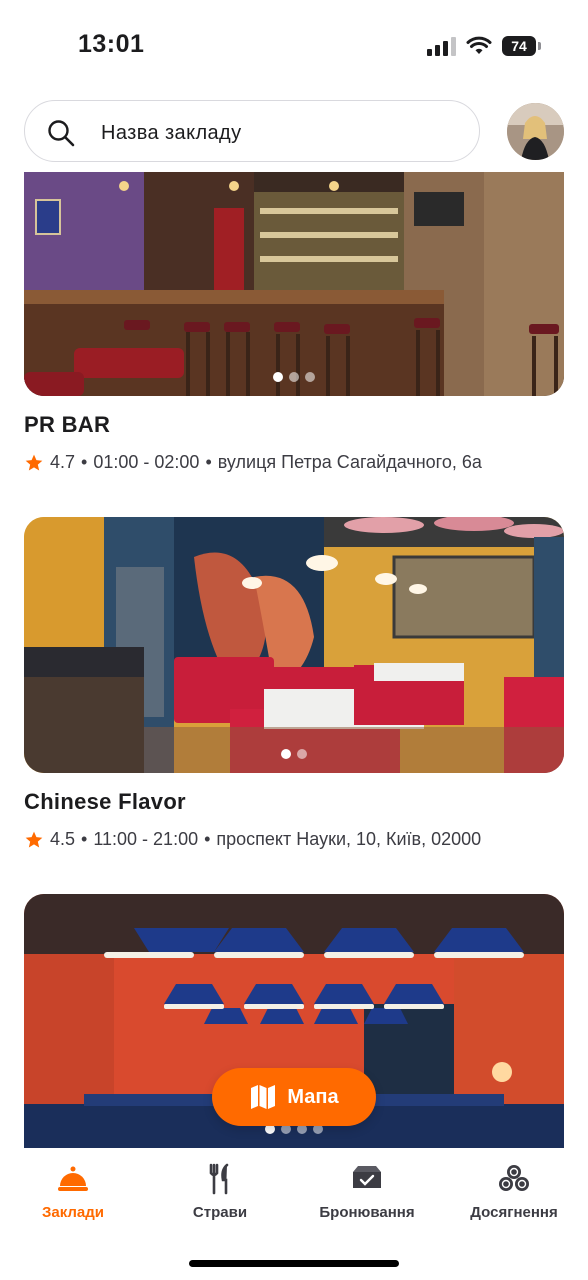 This screenshot has width=588, height=1280. Describe the element at coordinates (294, 45) in the screenshot. I see `status-bar: 13:01 74` at that location.